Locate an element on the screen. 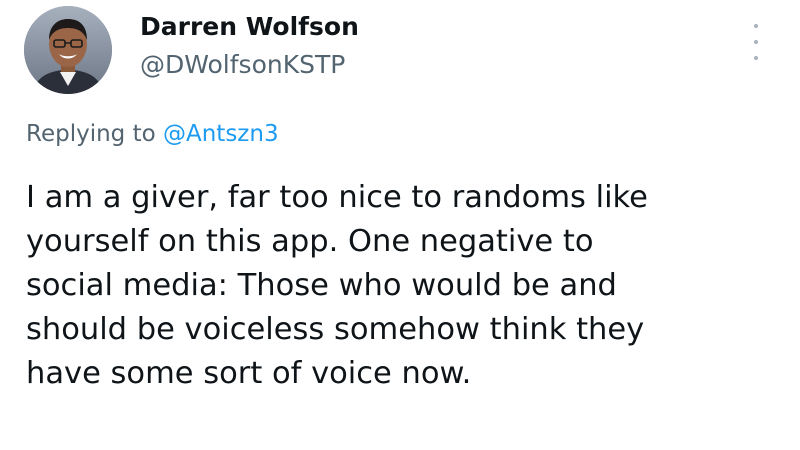  more-vertical-icon is located at coordinates (756, 26).